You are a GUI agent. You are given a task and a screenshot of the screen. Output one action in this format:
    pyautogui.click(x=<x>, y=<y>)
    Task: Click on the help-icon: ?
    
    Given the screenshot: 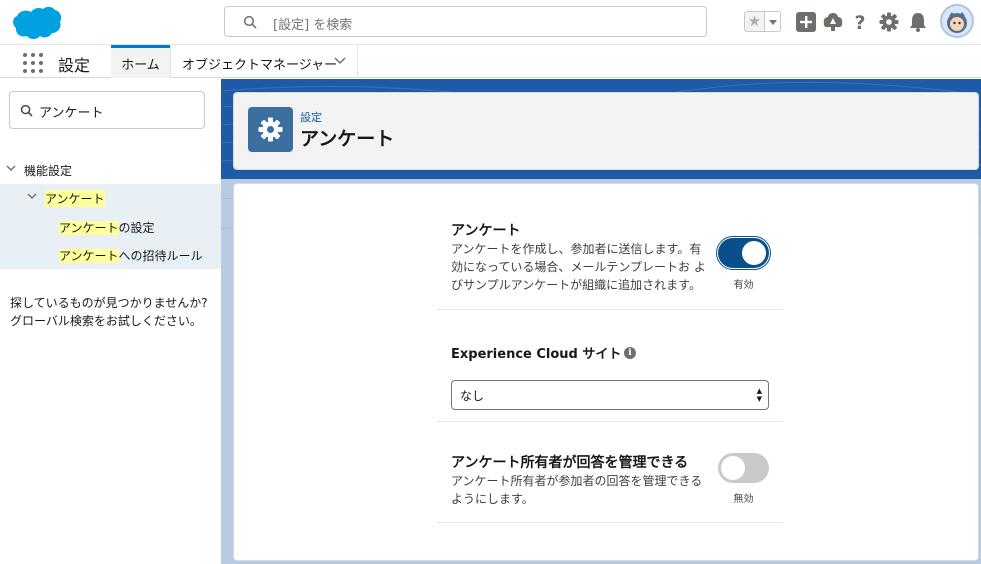 What is the action you would take?
    pyautogui.click(x=860, y=22)
    